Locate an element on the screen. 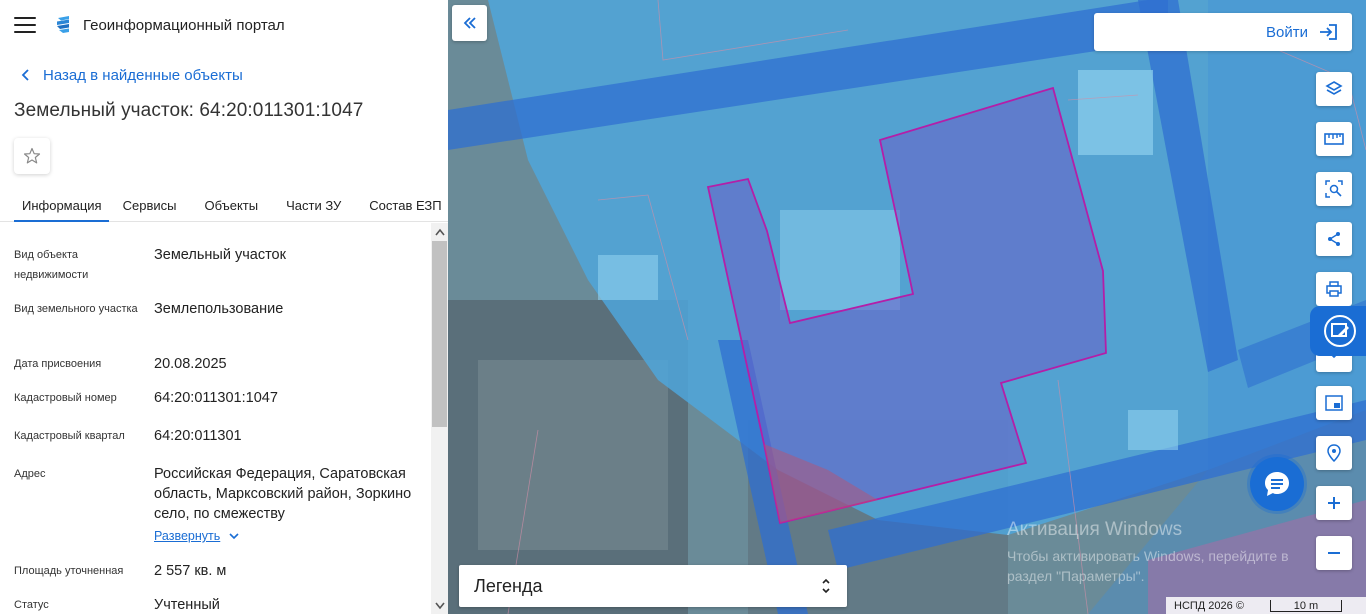 This screenshot has width=1366, height=614. measure-button is located at coordinates (1334, 139).